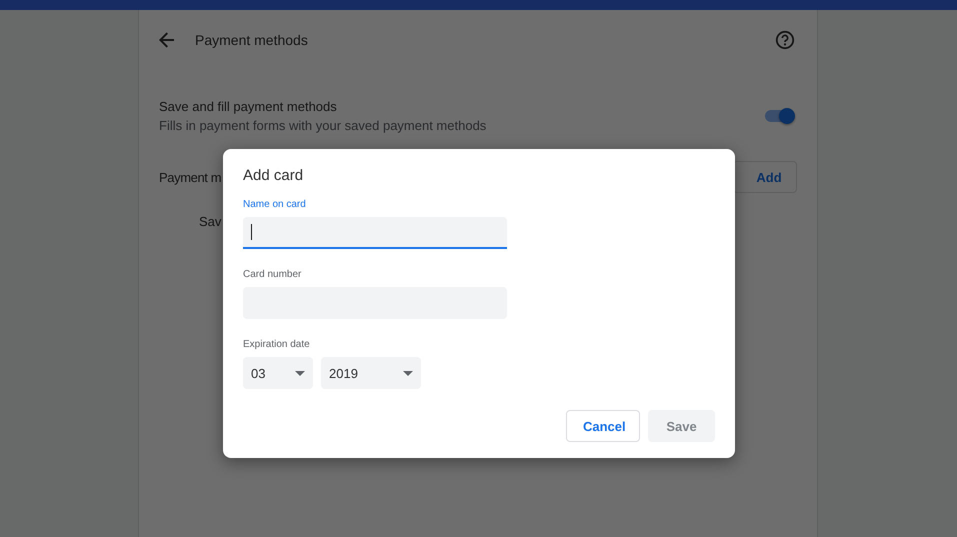 The height and width of the screenshot is (537, 957). Describe the element at coordinates (248, 106) in the screenshot. I see `setting-label: Save and fill payment methods` at that location.